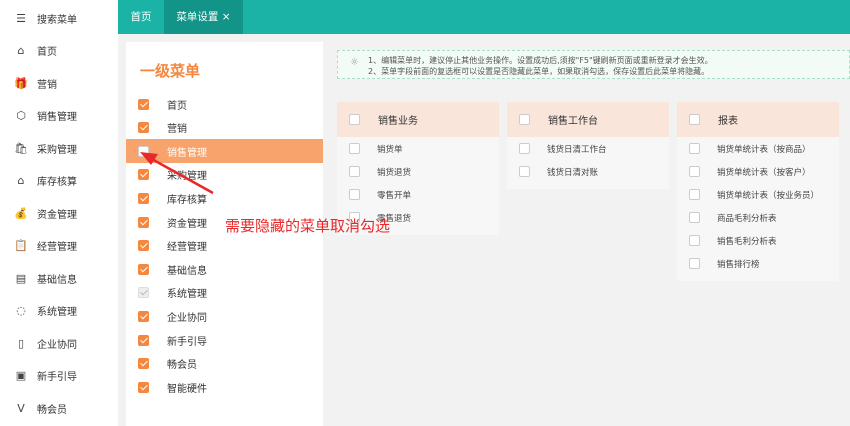  What do you see at coordinates (224, 151) in the screenshot?
I see `menu-item: 销售管理` at bounding box center [224, 151].